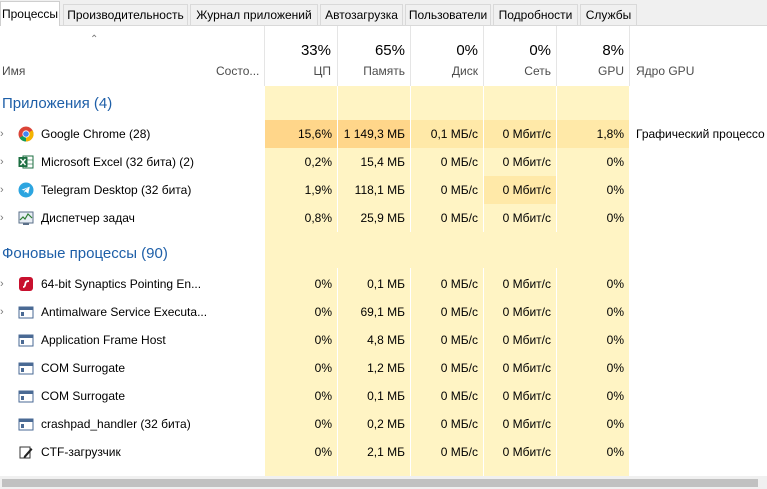 The image size is (767, 489). I want to click on memory-value: 4,8 МБ, so click(386, 340).